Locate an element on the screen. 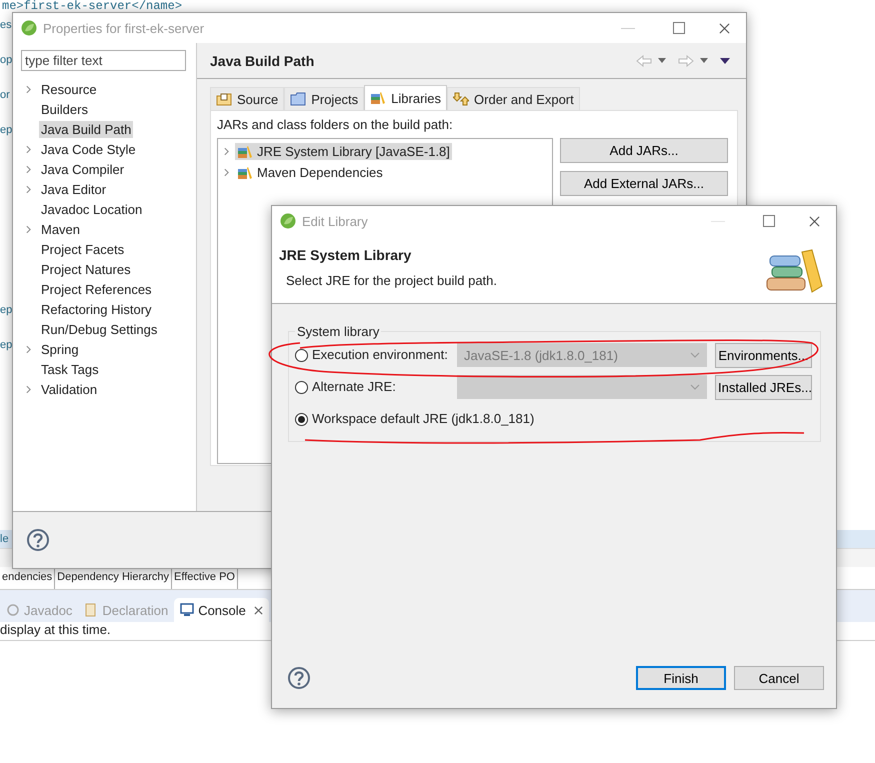  tree-item: Resource is located at coordinates (69, 89).